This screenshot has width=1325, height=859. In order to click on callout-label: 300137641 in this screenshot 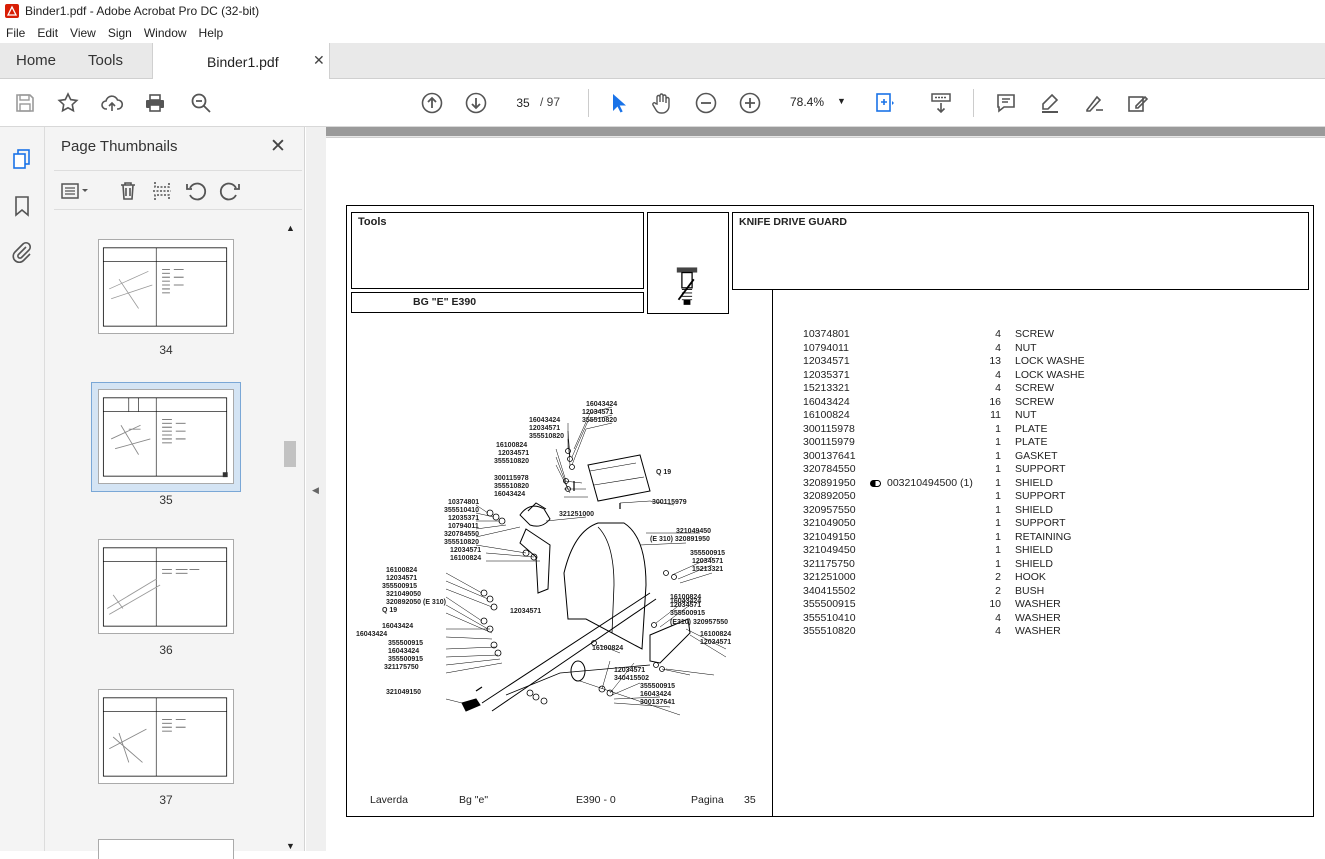, I will do `click(658, 702)`.